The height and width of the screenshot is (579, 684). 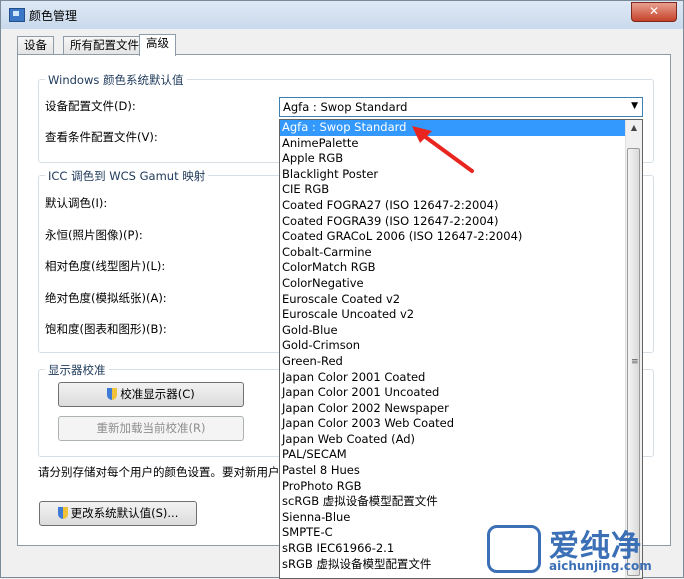 What do you see at coordinates (453, 190) in the screenshot?
I see `dropdown-option: CIE RGB` at bounding box center [453, 190].